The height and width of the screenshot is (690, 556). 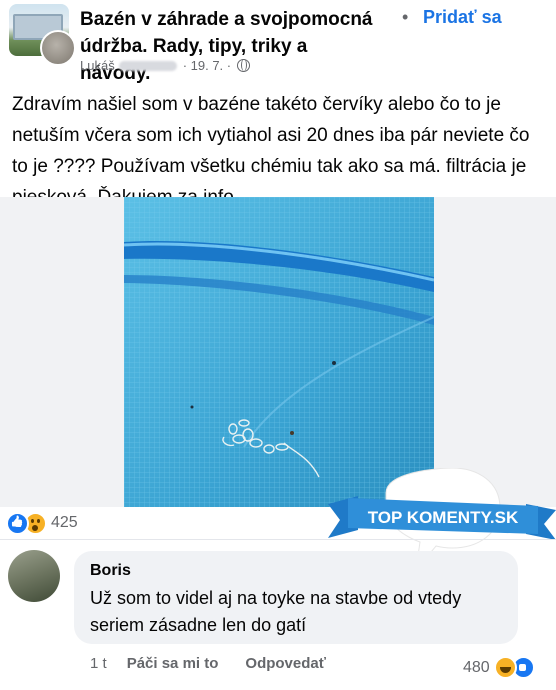 I want to click on comment-reaction-count: 480, so click(x=476, y=668).